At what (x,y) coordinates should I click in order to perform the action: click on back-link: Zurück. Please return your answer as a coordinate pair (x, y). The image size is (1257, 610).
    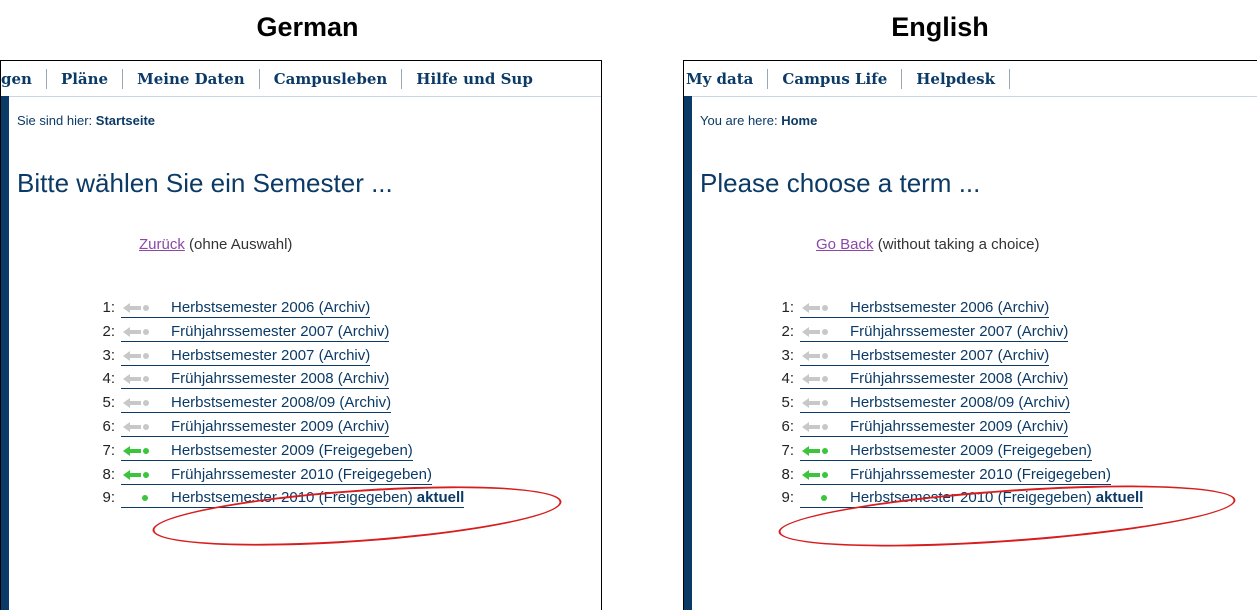
    Looking at the image, I should click on (162, 244).